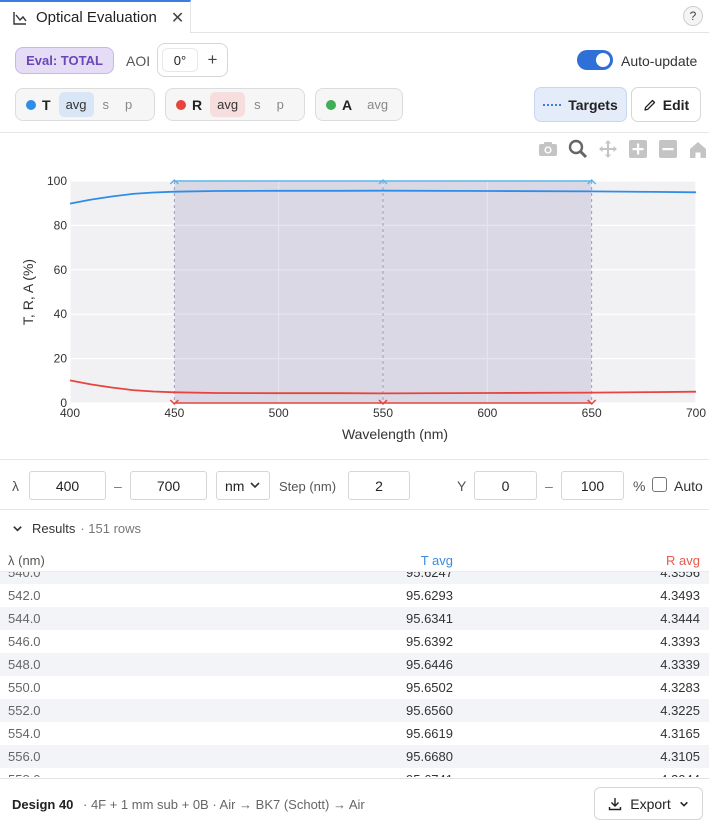  What do you see at coordinates (354, 664) in the screenshot?
I see `table-row: 548.0 95.6446 4.3339` at bounding box center [354, 664].